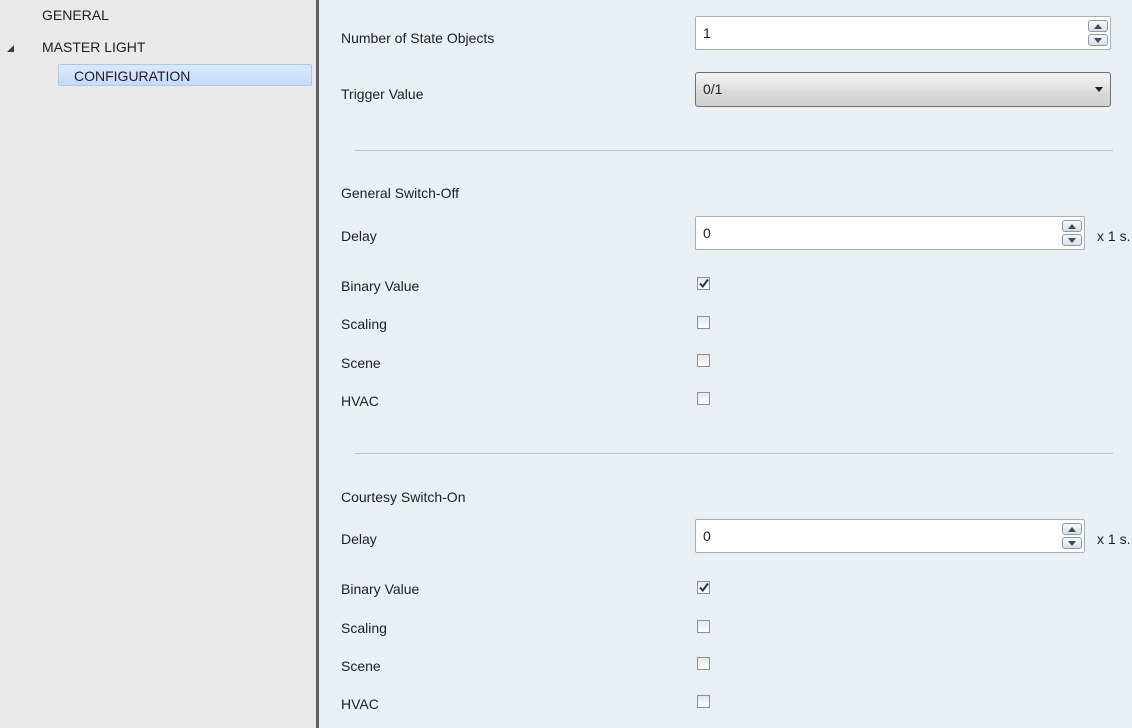  I want to click on courtesy-delay-unit: x 1 s., so click(1114, 539).